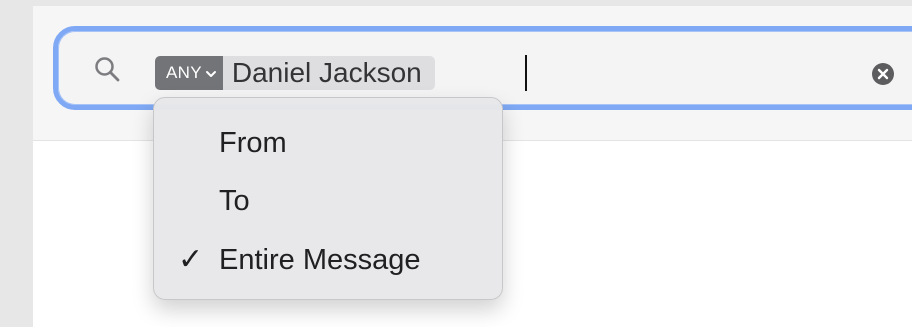 This screenshot has height=327, width=912. I want to click on token-scope-label: ANY, so click(184, 72).